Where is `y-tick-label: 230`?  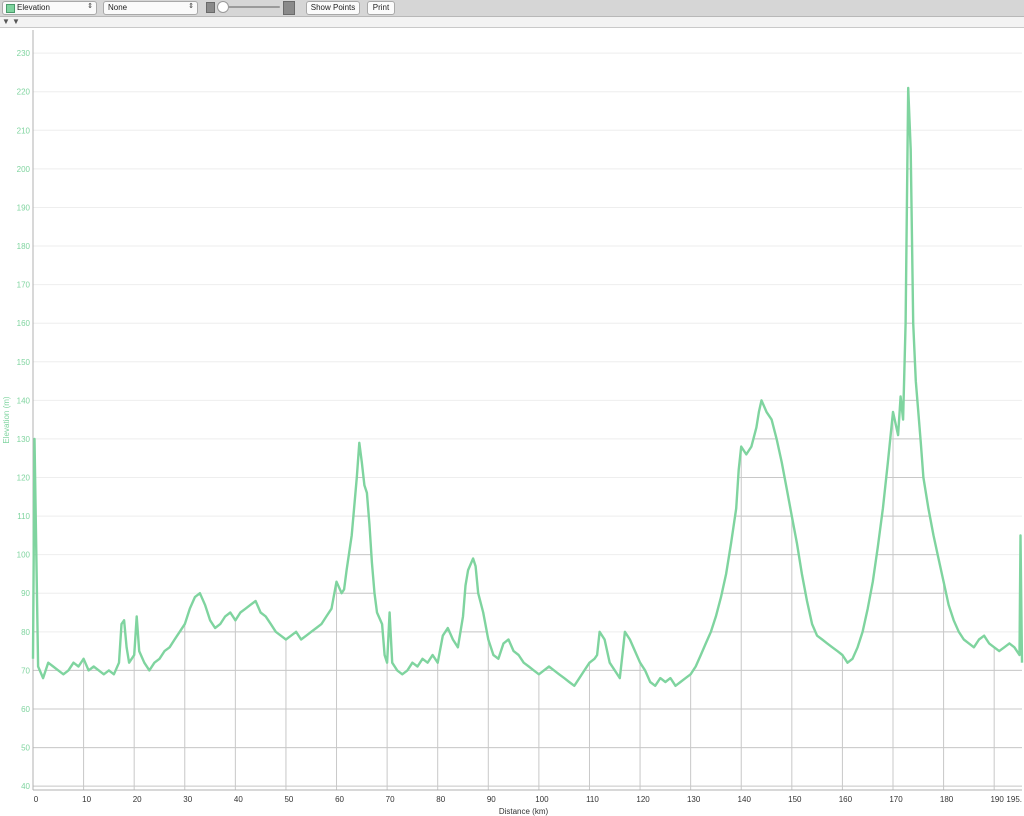
y-tick-label: 230 is located at coordinates (24, 53).